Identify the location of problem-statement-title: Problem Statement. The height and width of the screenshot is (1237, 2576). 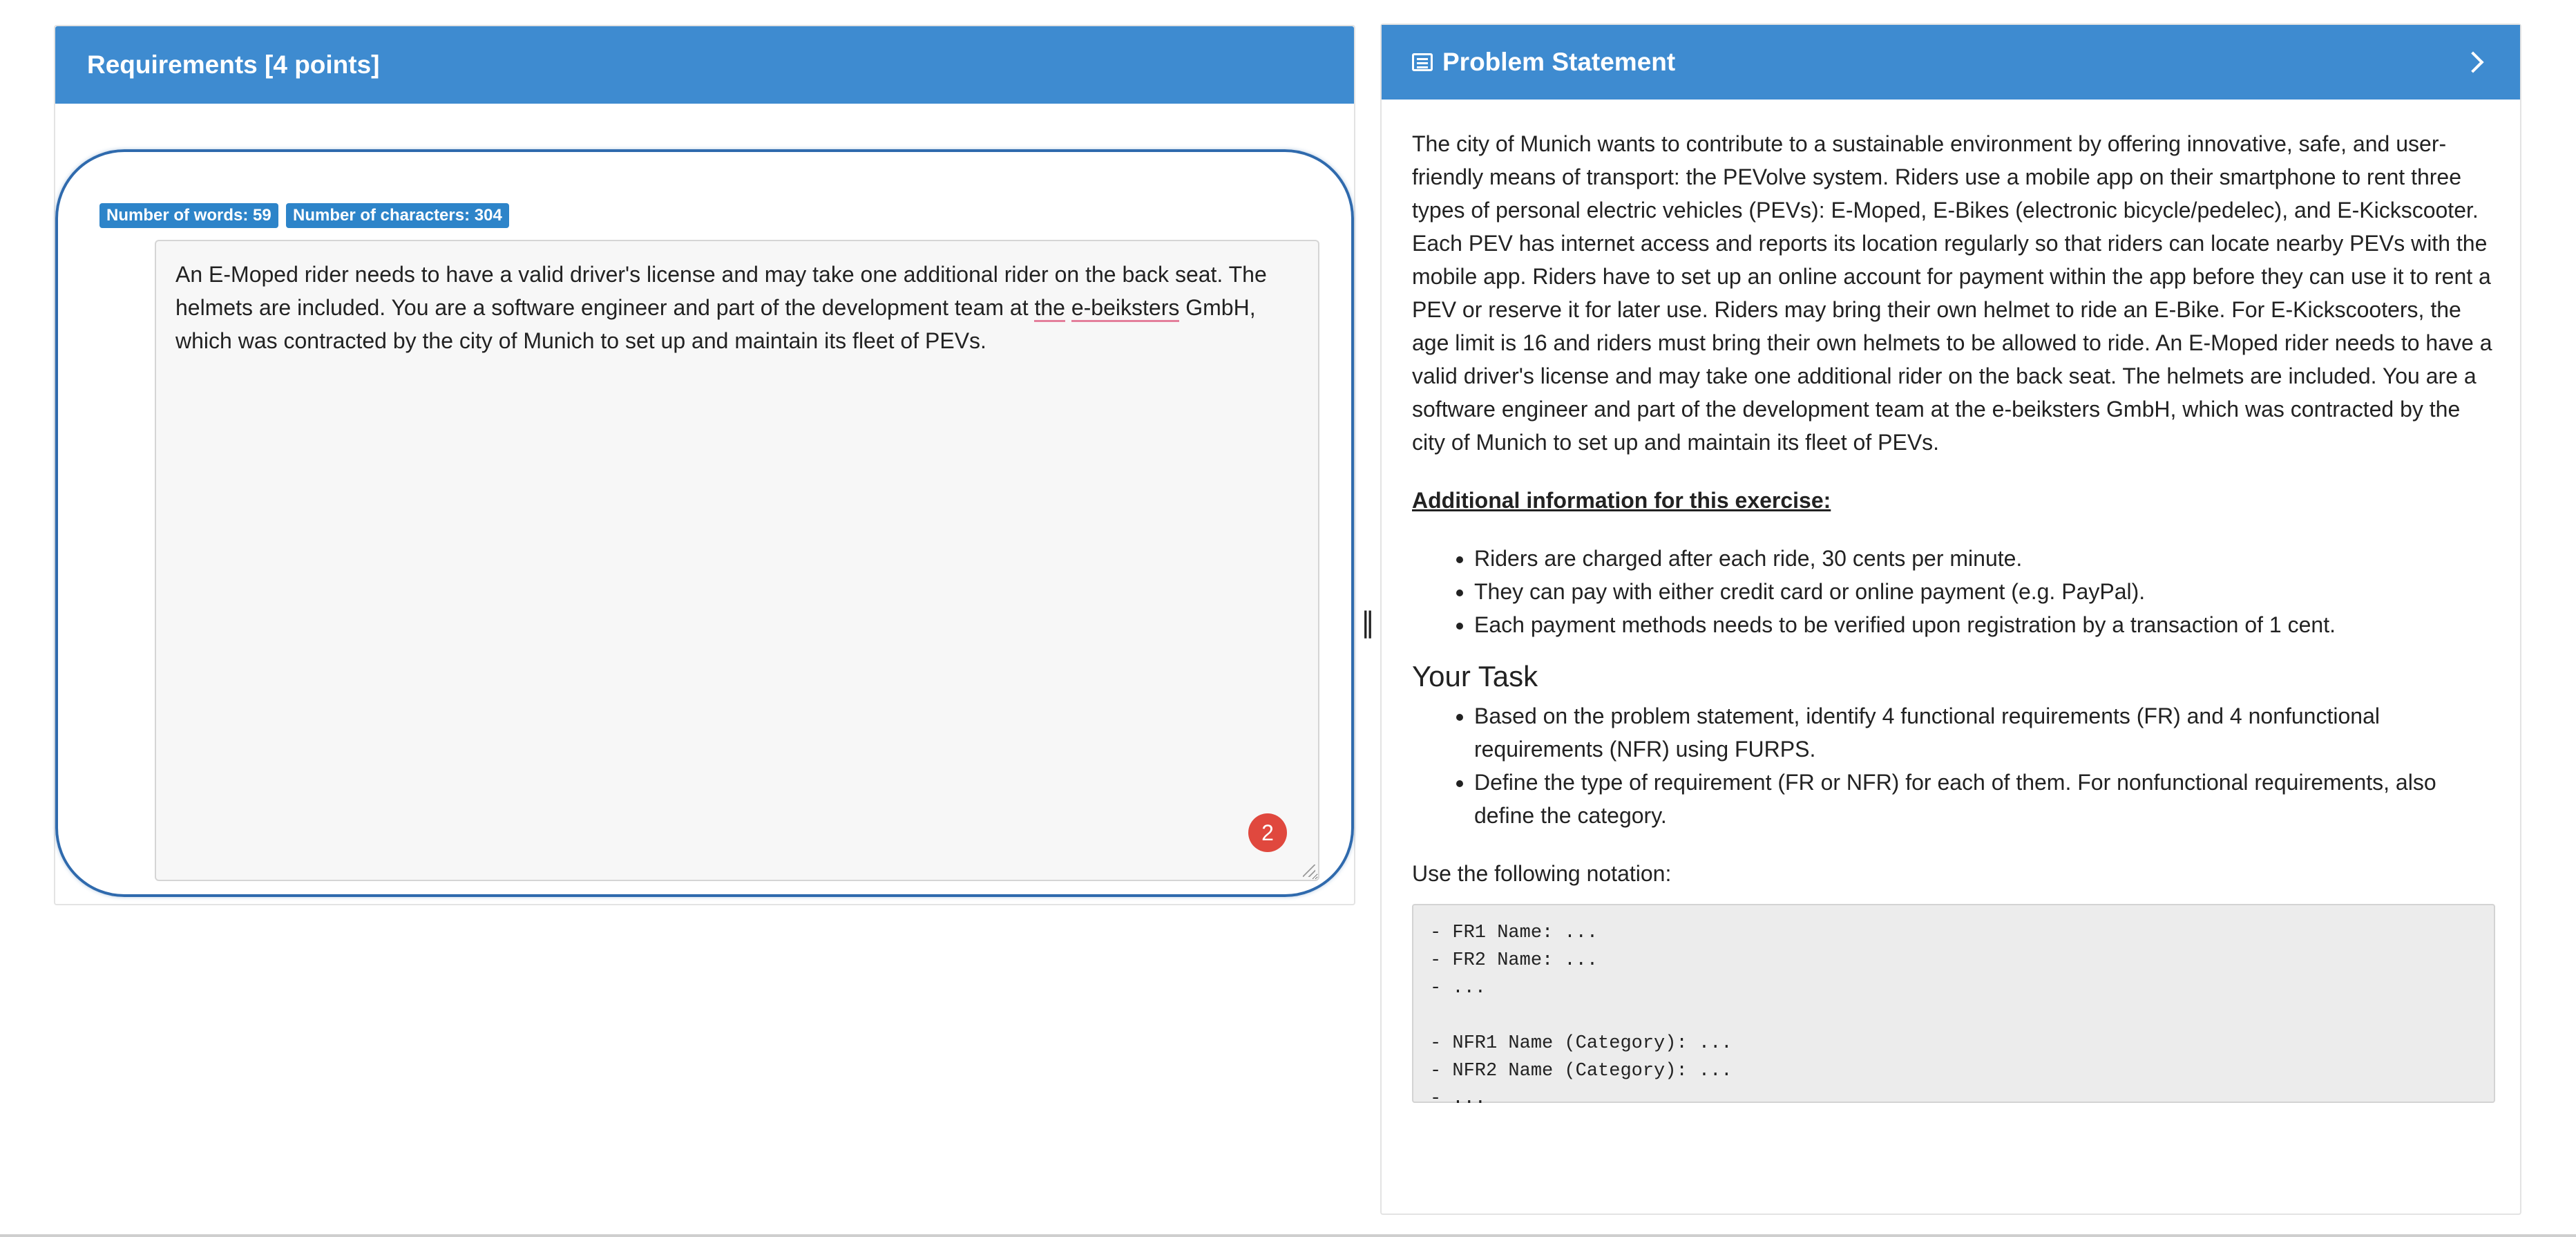
(1559, 62).